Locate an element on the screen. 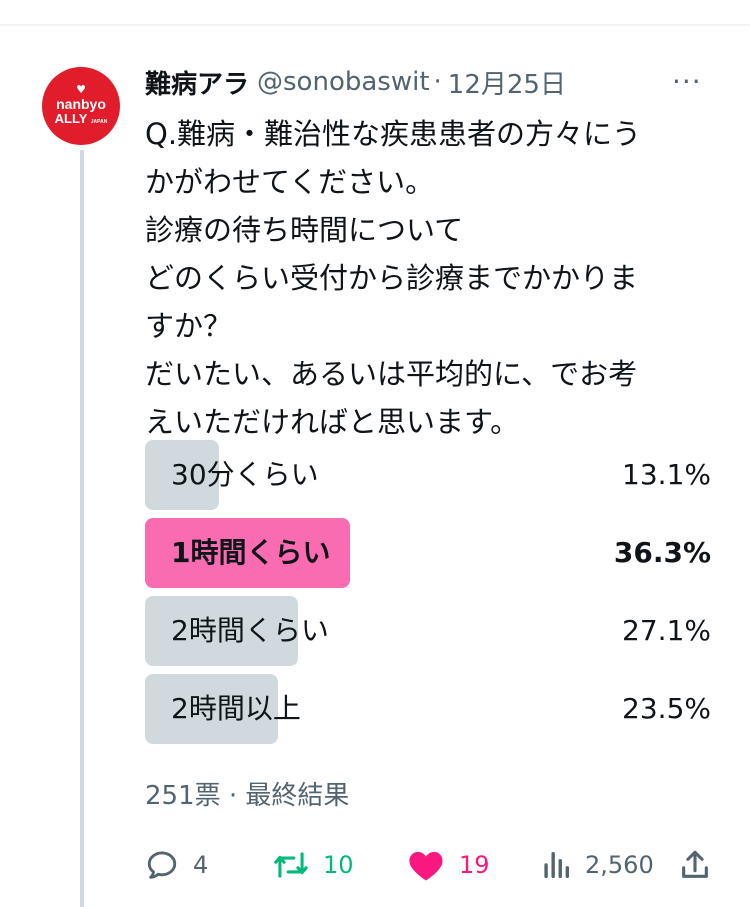 This screenshot has width=750, height=907. reply-count: 4 is located at coordinates (201, 865).